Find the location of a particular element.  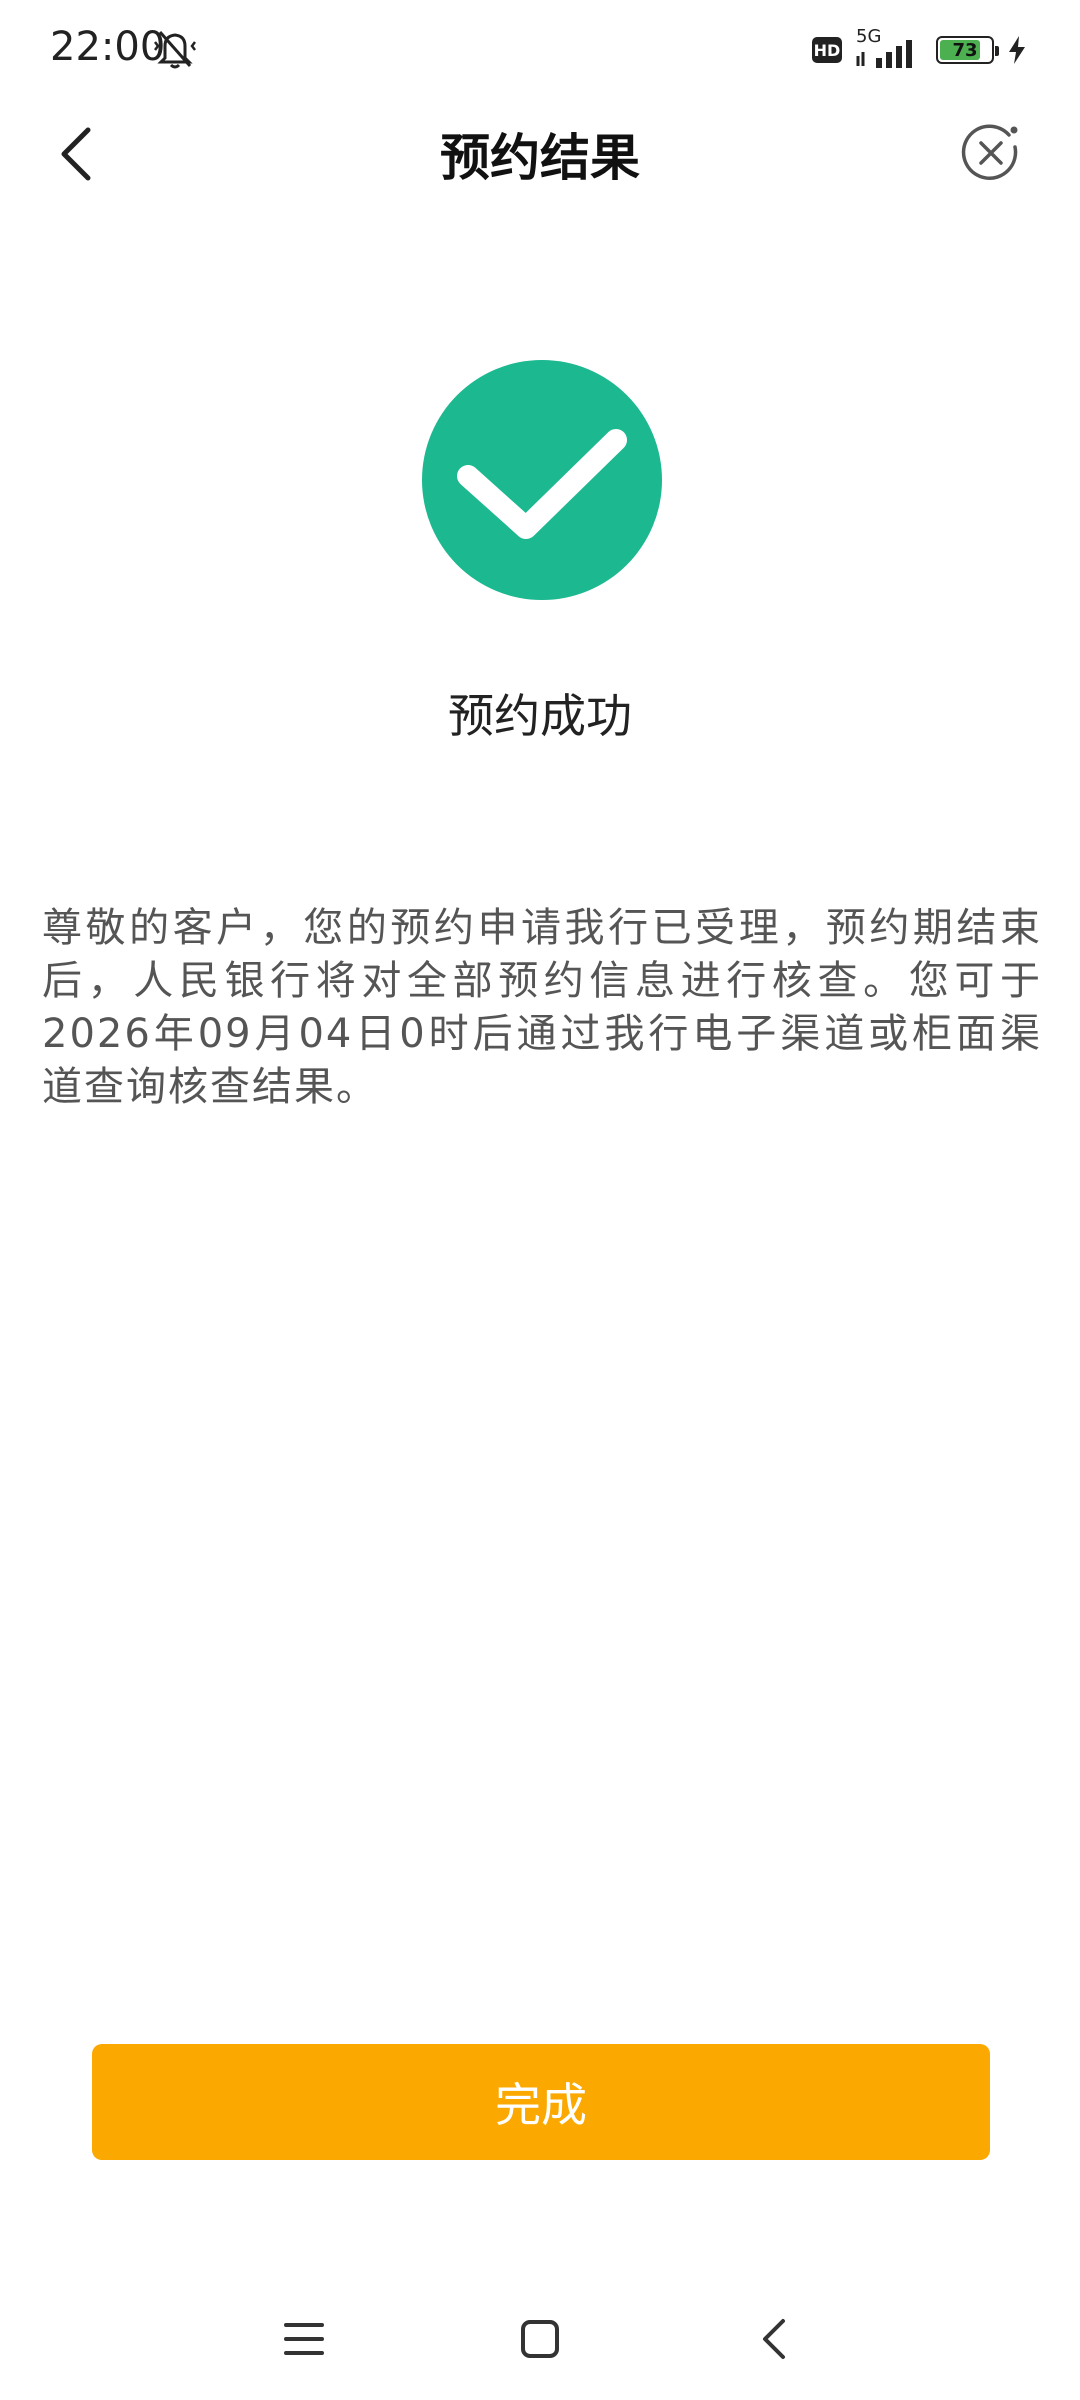

back-icon is located at coordinates (774, 2339).